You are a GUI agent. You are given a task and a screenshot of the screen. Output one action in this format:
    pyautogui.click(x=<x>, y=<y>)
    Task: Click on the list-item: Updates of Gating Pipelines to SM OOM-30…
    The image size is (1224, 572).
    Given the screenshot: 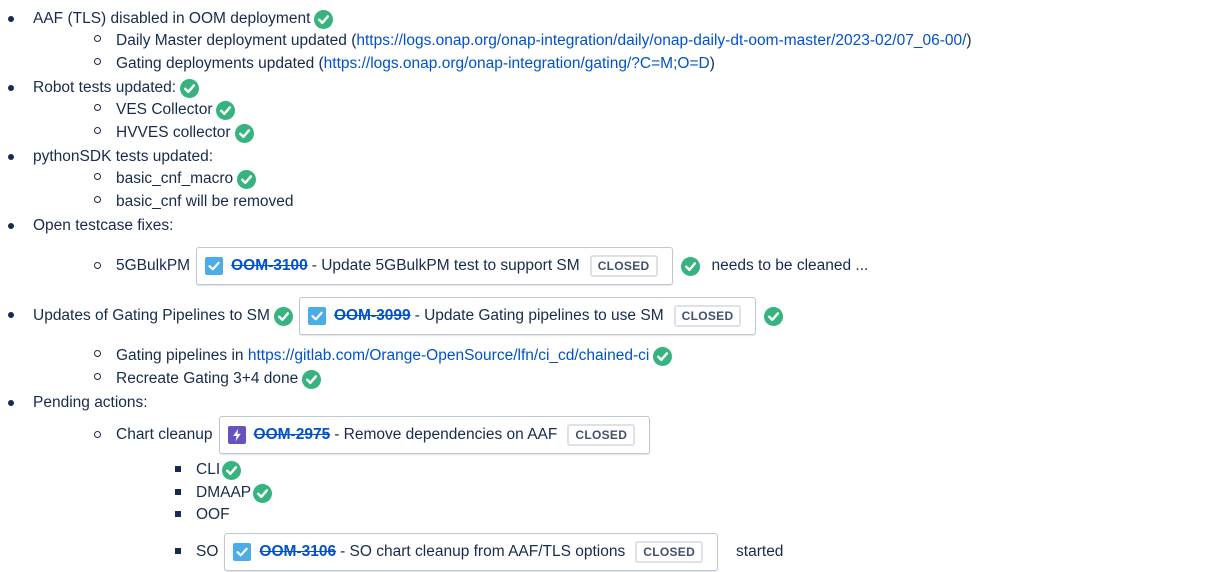 What is the action you would take?
    pyautogui.click(x=408, y=316)
    